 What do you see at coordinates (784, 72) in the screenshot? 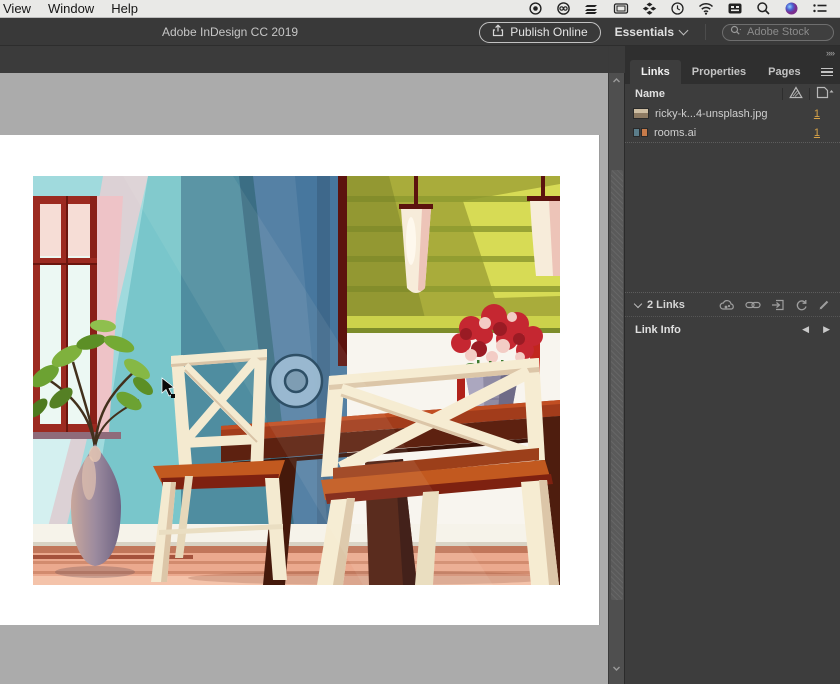
I see `tab-pages: Pages` at bounding box center [784, 72].